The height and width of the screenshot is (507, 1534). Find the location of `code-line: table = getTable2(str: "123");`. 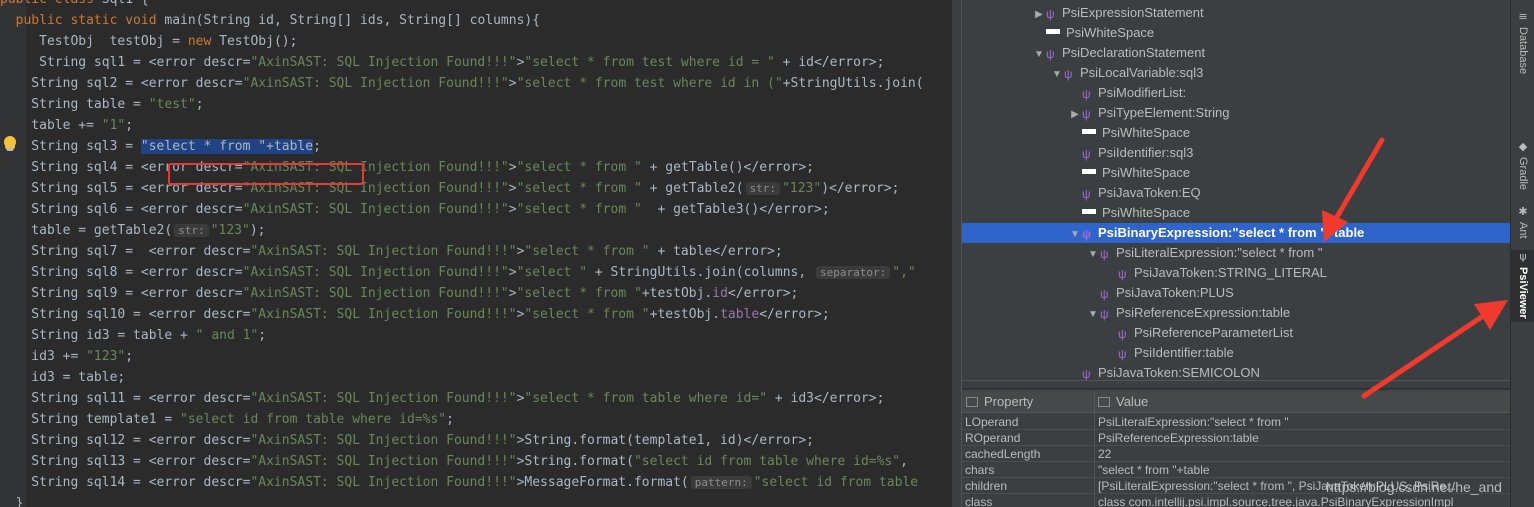

code-line: table = getTable2(str: "123"); is located at coordinates (132, 230).